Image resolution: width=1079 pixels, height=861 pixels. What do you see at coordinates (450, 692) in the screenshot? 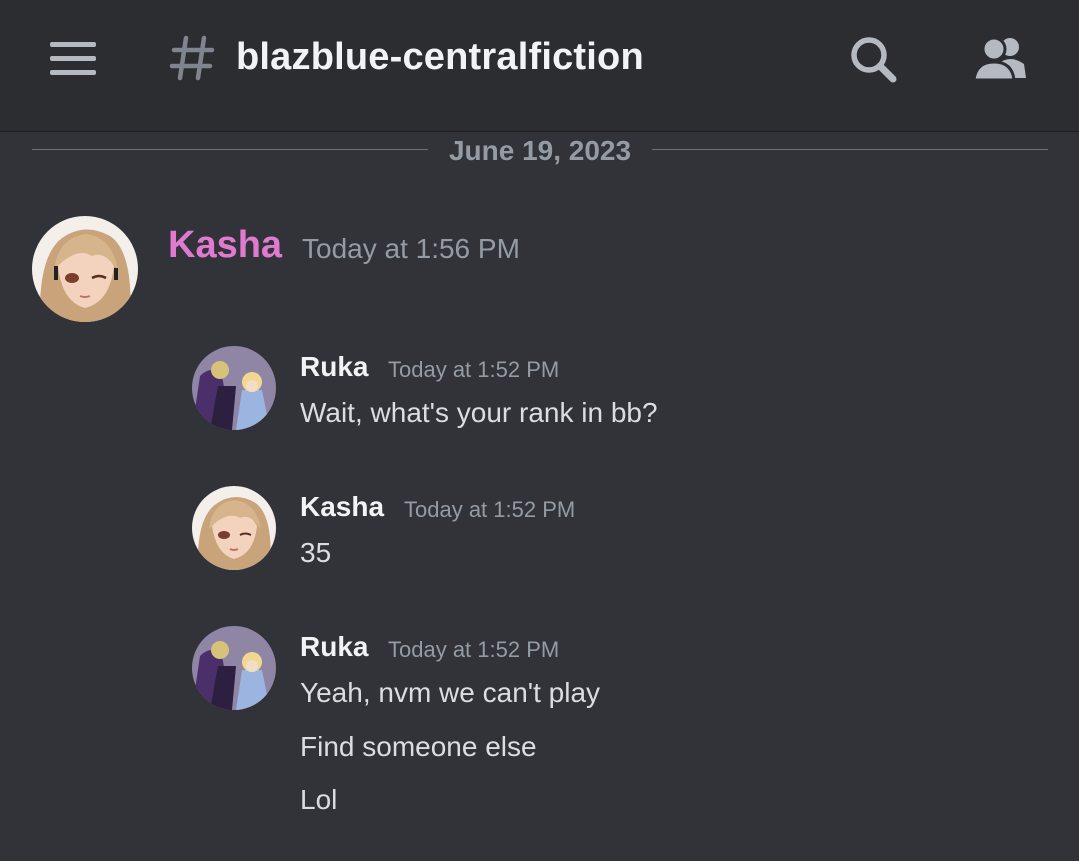
I see `message-text: Yeah, nvm we can't play` at bounding box center [450, 692].